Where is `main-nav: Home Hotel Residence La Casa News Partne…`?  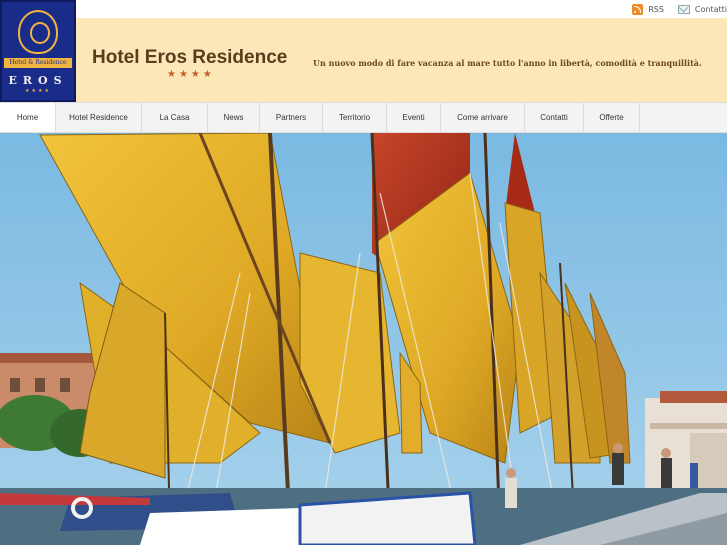
main-nav: Home Hotel Residence La Casa News Partne… is located at coordinates (363, 117).